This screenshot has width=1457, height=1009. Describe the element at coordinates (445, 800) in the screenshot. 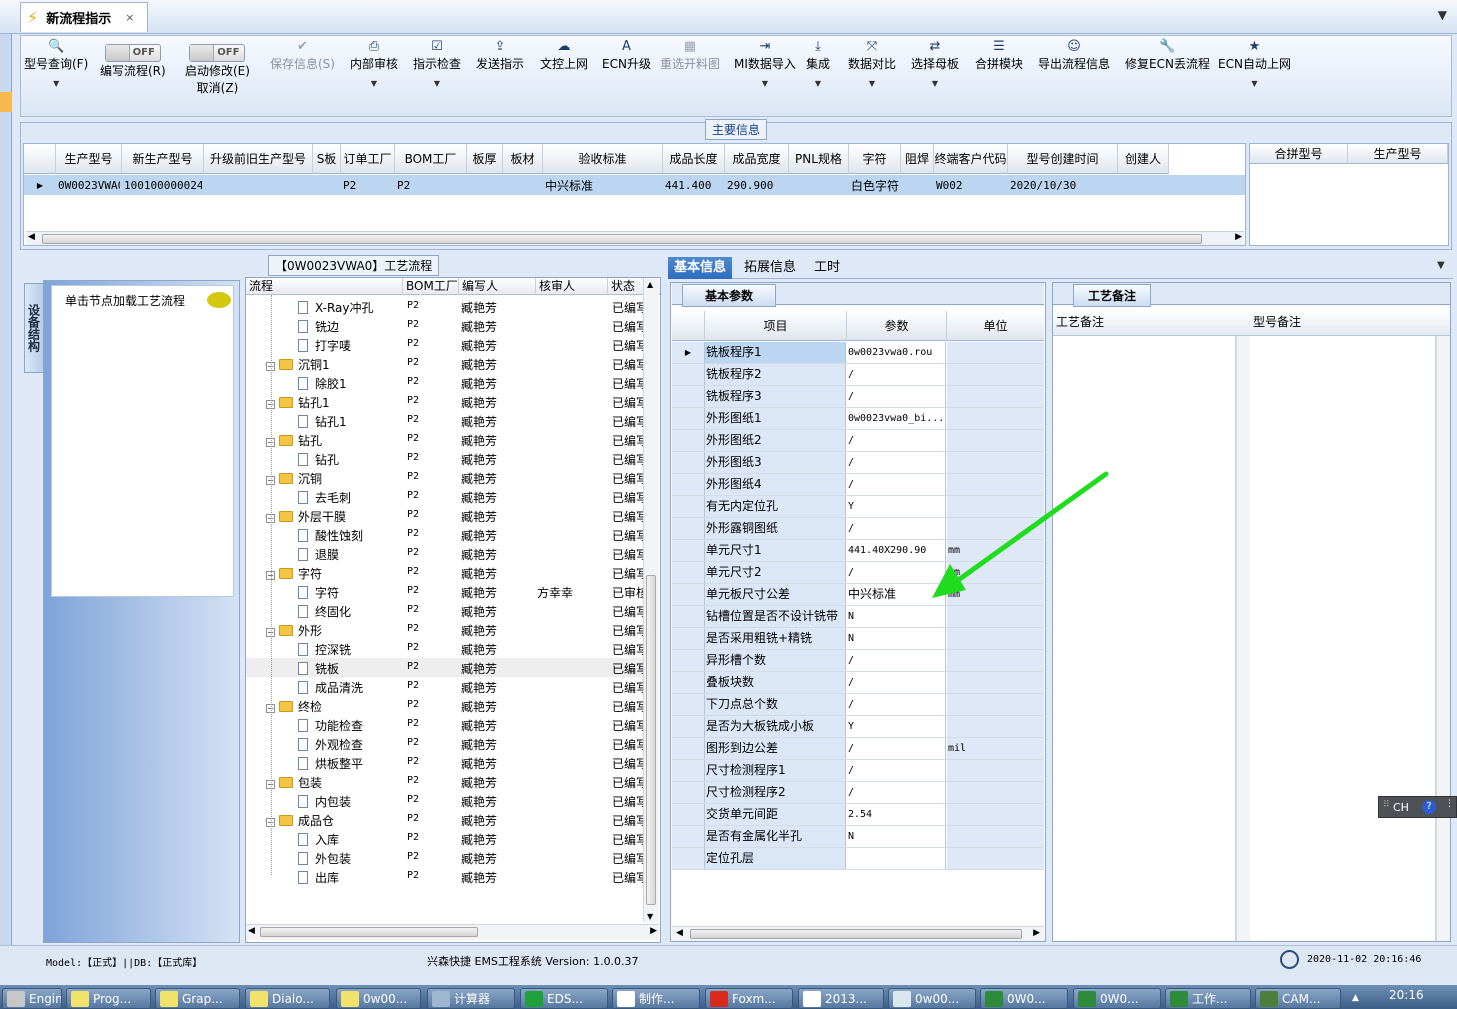

I see `tree-row: 内包装 P2 臧艳芳 已编写` at that location.